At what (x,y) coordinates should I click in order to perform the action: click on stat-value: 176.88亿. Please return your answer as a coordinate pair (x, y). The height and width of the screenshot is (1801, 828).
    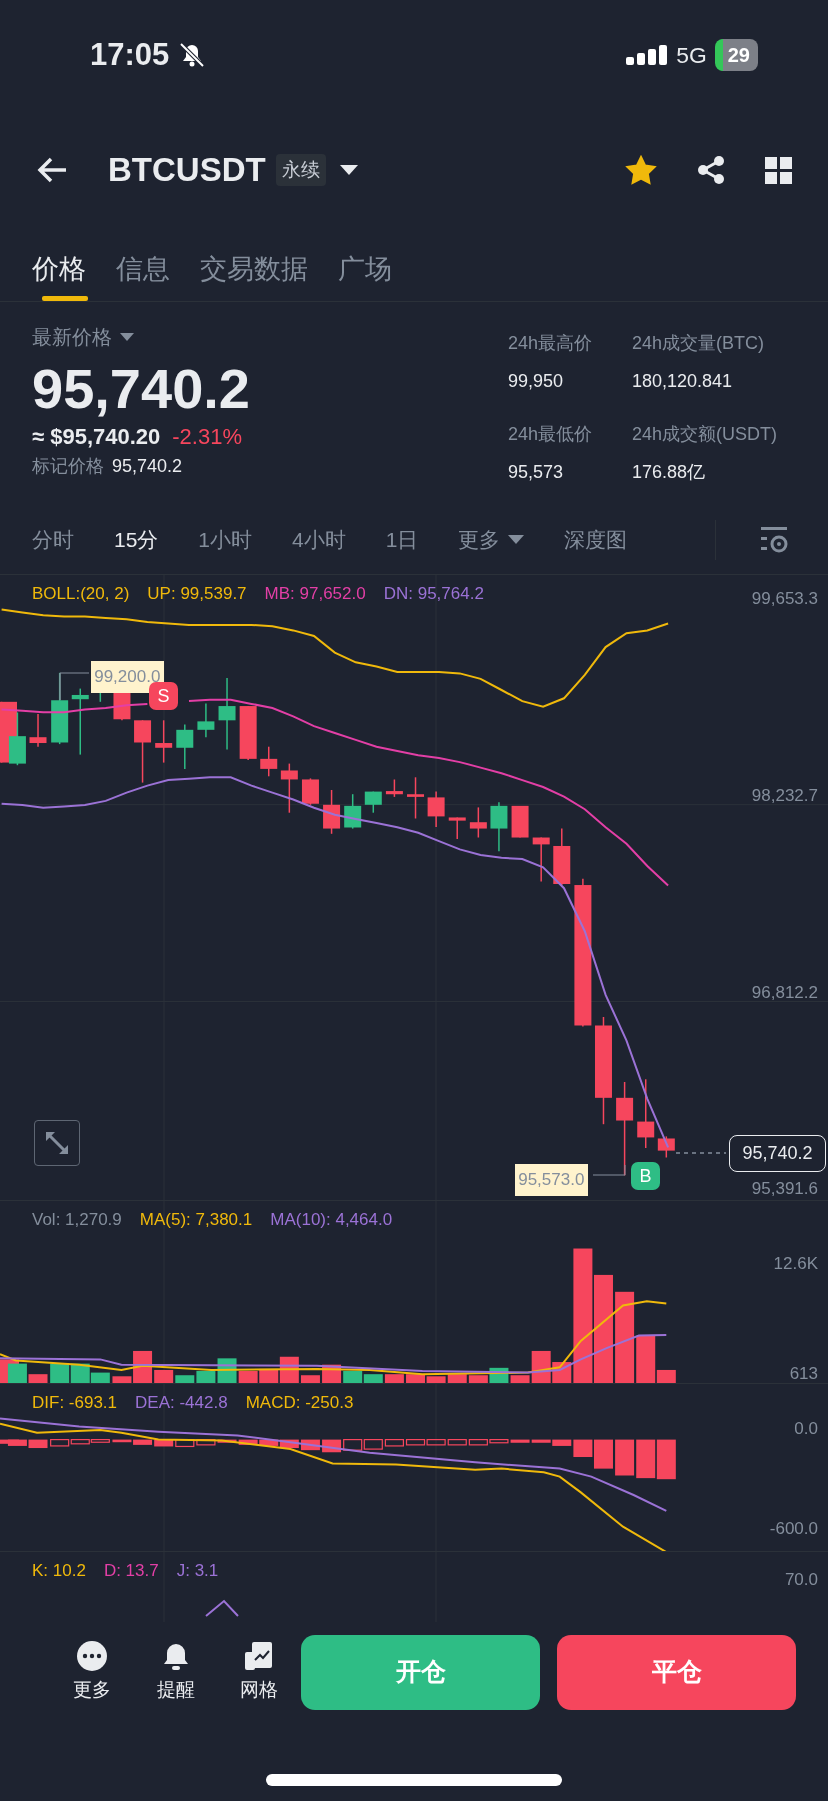
    Looking at the image, I should click on (669, 472).